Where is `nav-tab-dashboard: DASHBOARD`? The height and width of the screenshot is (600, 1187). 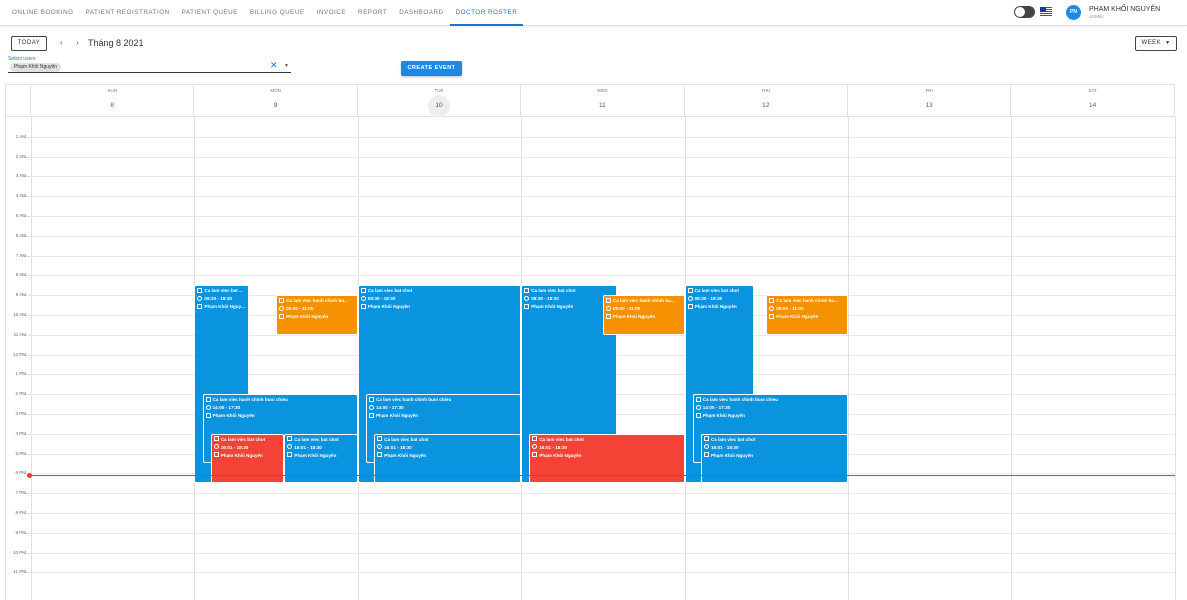 nav-tab-dashboard: DASHBOARD is located at coordinates (421, 13).